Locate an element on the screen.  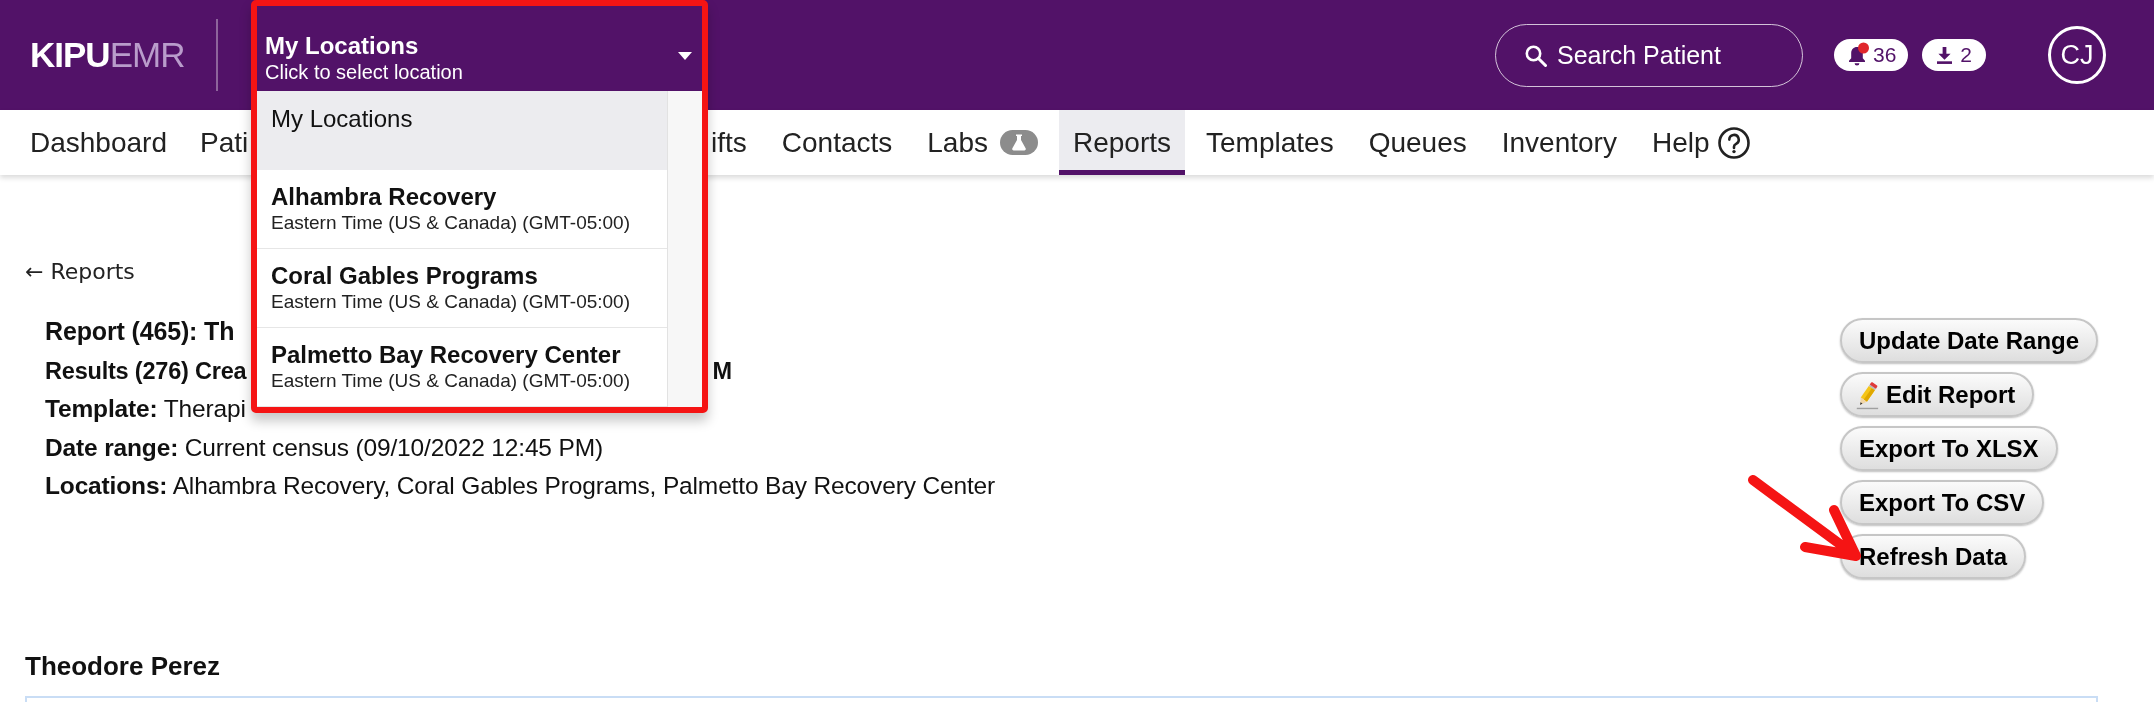
nav-tab: Inventory is located at coordinates (1559, 142).